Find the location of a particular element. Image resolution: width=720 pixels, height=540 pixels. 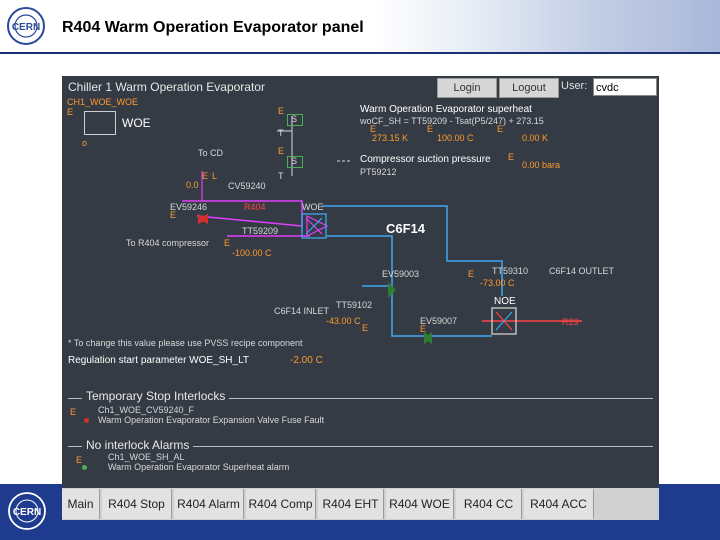

ev-59003-label: EV59003 is located at coordinates (401, 274).